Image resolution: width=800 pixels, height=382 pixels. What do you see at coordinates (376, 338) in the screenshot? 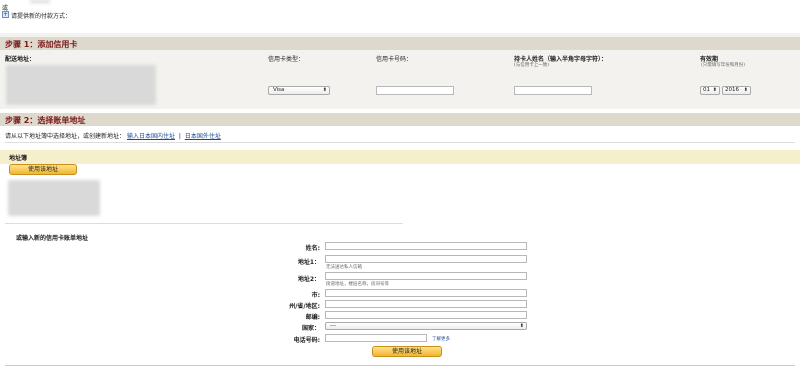
I see `phone-input` at bounding box center [376, 338].